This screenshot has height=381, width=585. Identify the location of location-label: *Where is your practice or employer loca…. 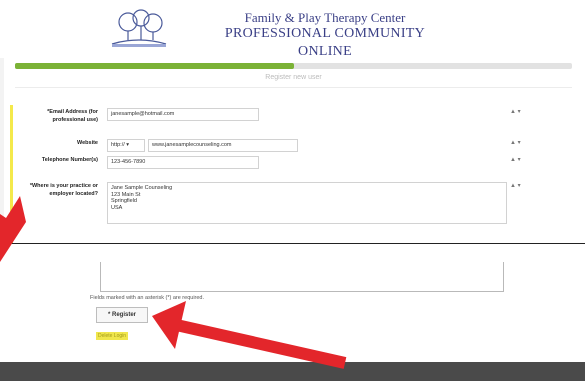
(63, 190).